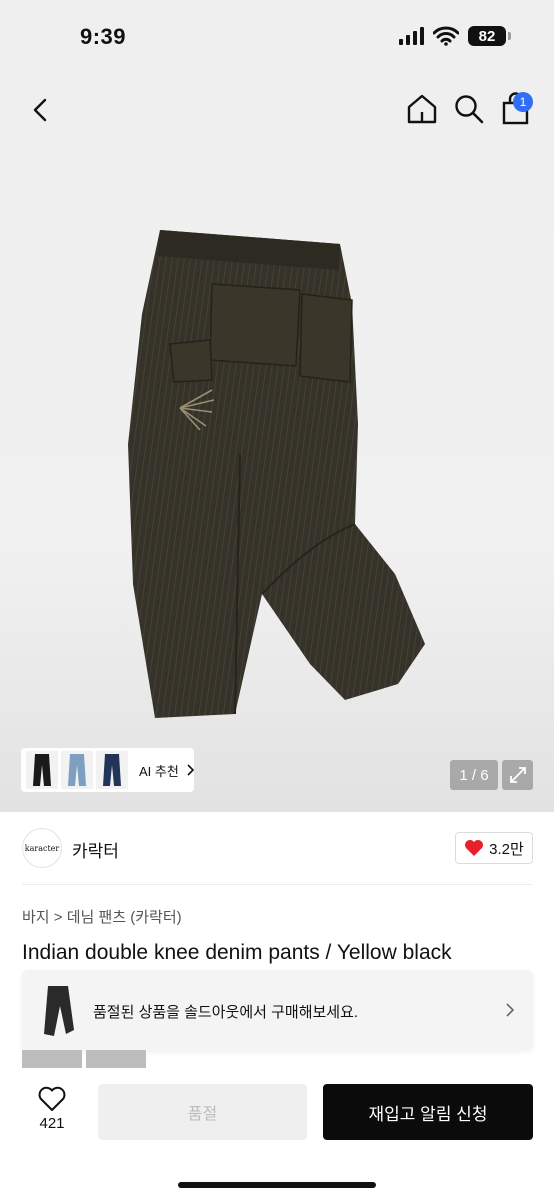 Image resolution: width=554 pixels, height=1200 pixels. What do you see at coordinates (52, 1098) in the screenshot?
I see `heart-outline-icon` at bounding box center [52, 1098].